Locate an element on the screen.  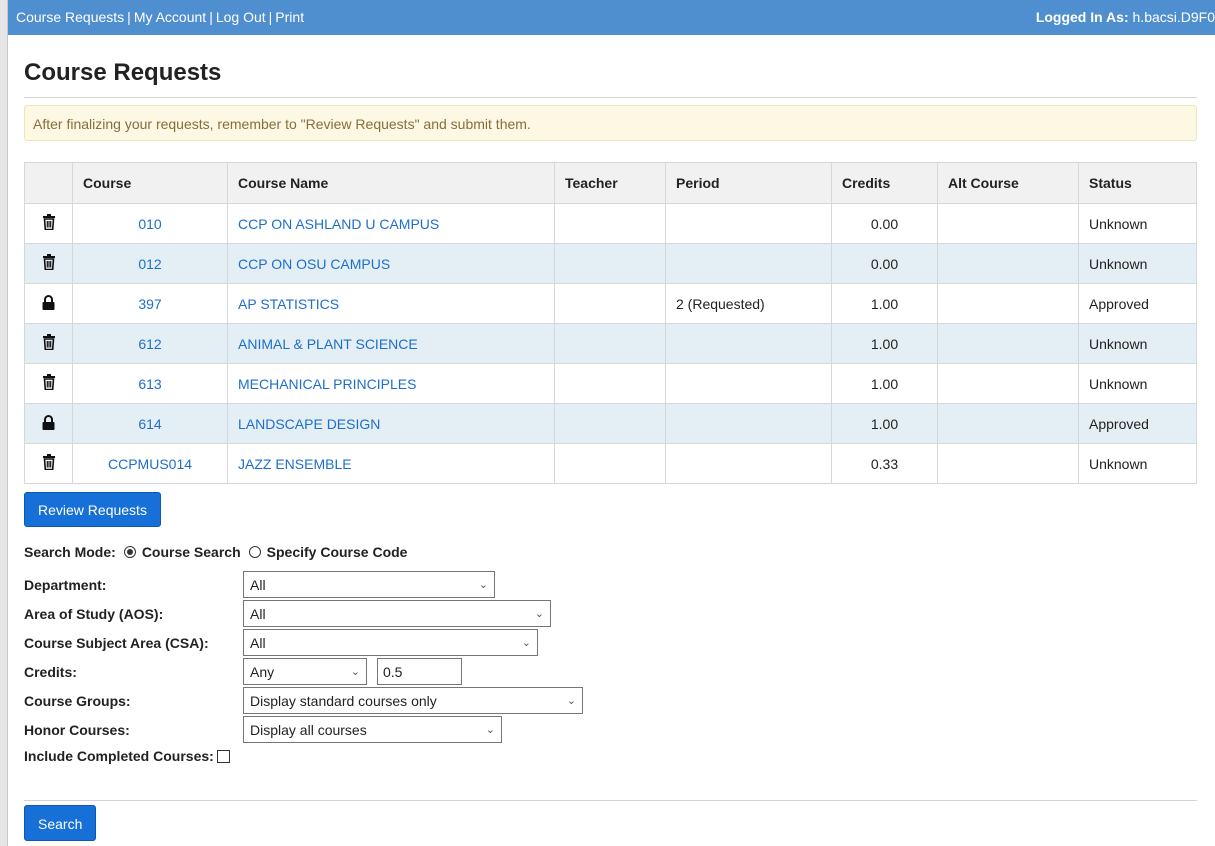
credits-cell: 0.00 is located at coordinates (884, 263).